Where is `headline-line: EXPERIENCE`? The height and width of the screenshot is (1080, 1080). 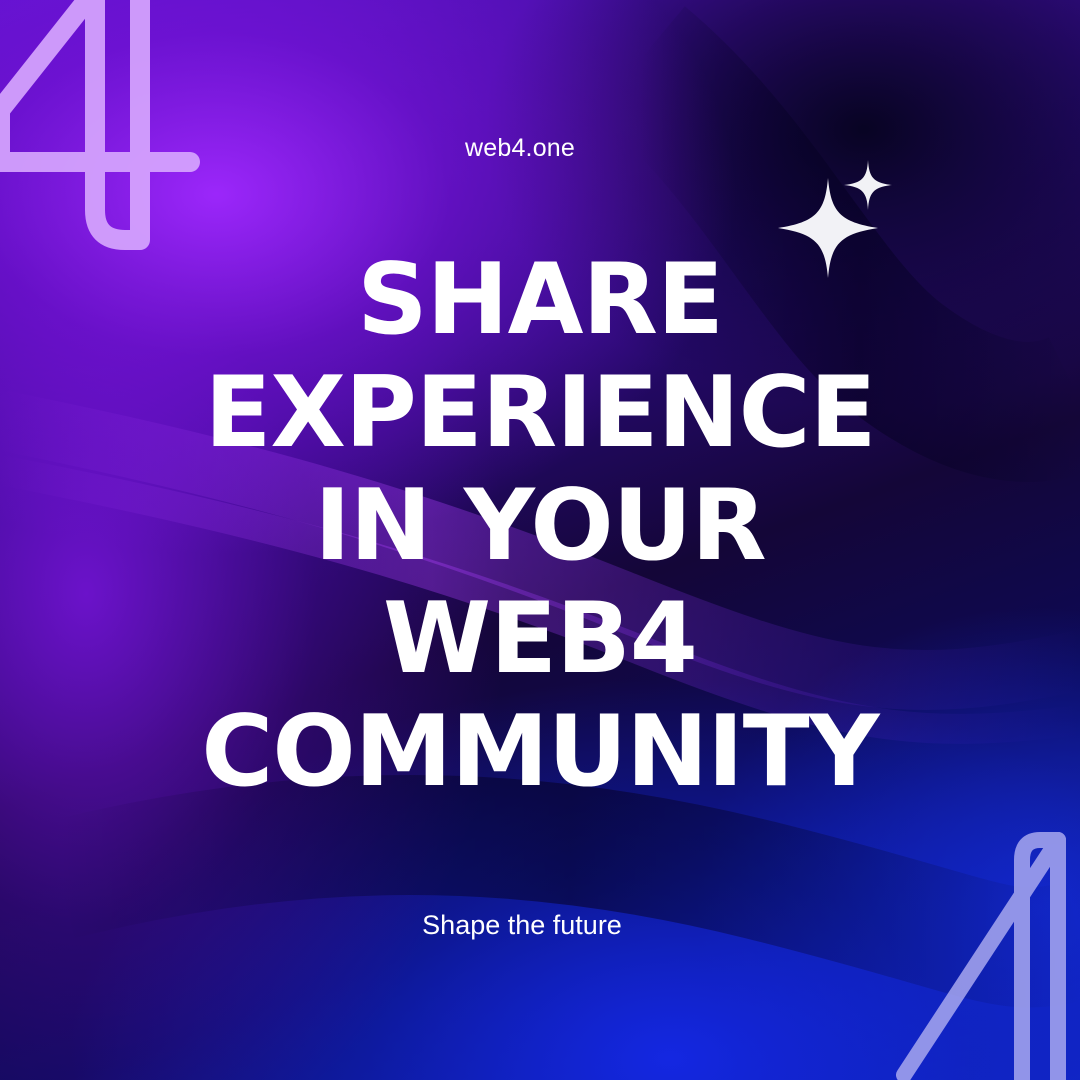 headline-line: EXPERIENCE is located at coordinates (540, 413).